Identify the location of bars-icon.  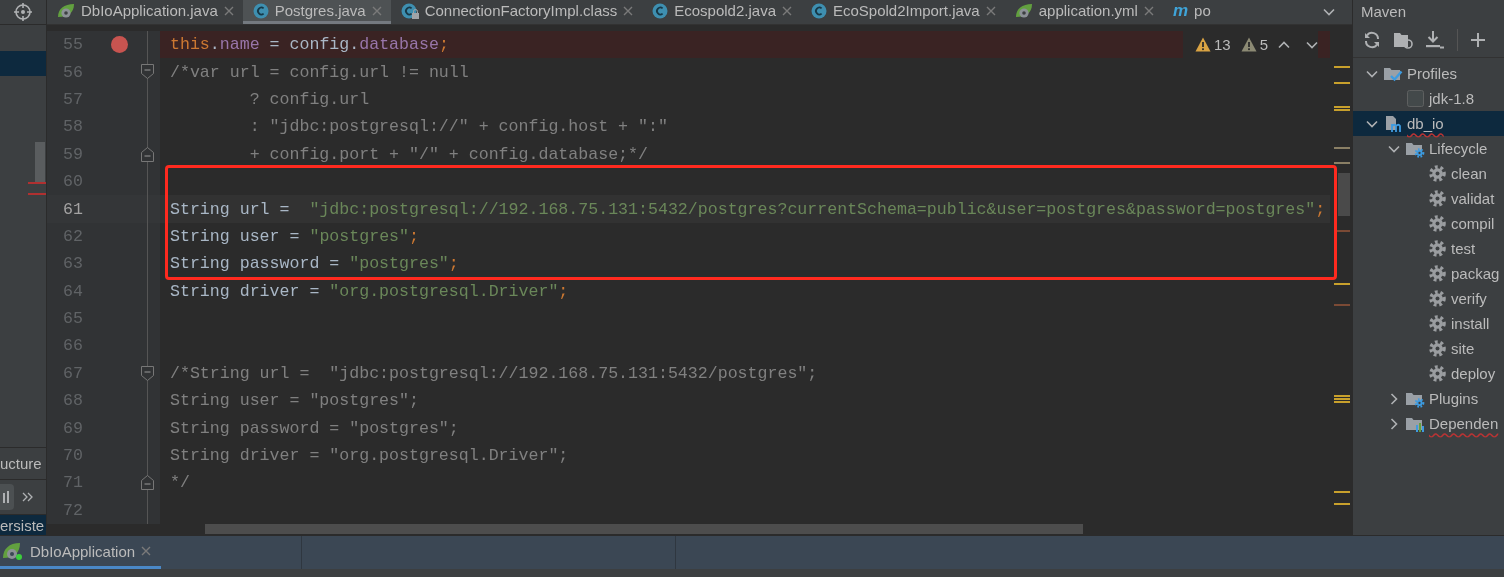
(7, 497).